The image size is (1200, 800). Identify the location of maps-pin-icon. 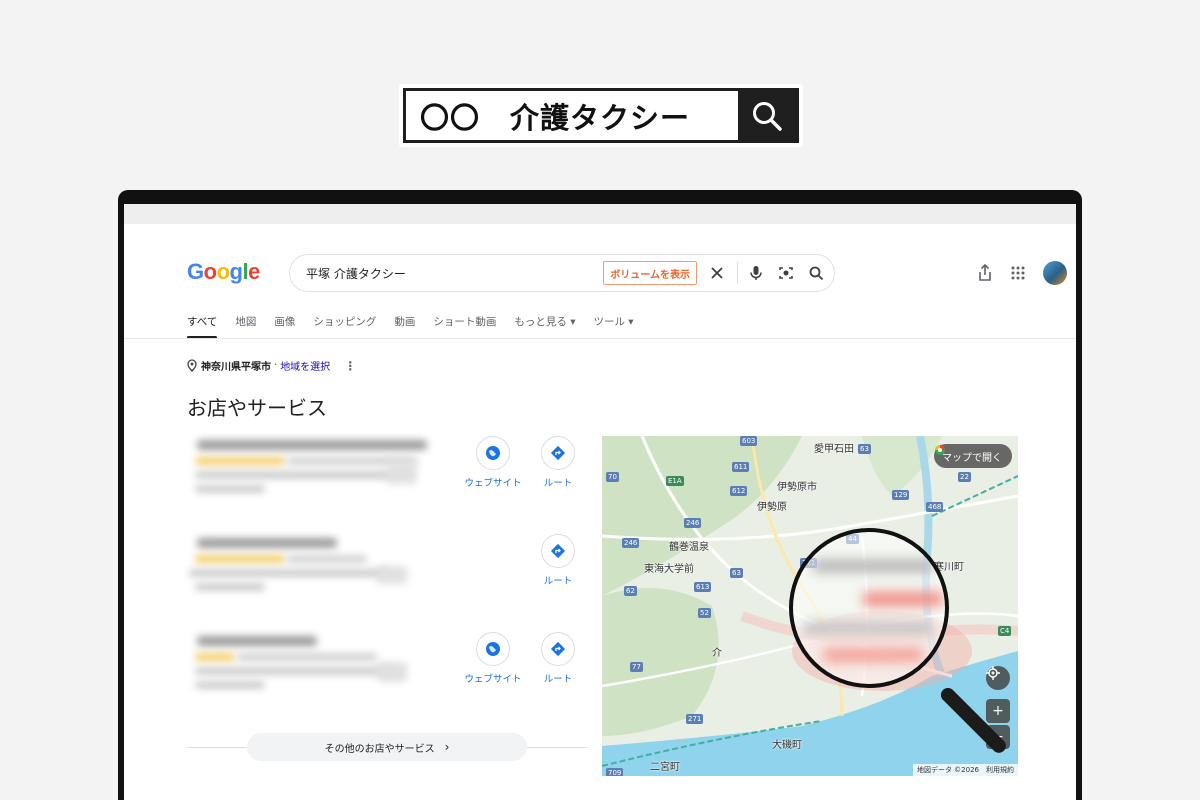
(940, 450).